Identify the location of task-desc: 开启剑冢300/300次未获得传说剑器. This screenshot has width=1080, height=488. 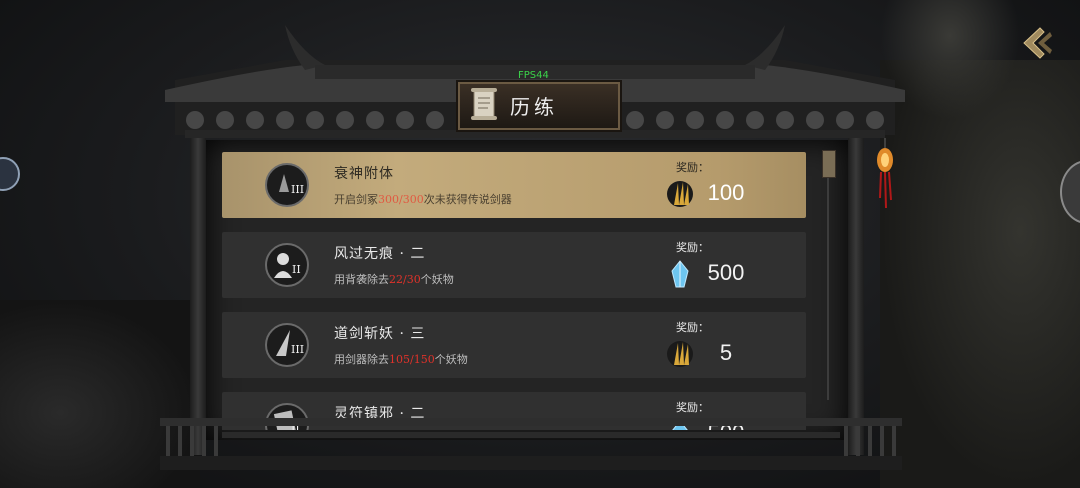
(423, 199).